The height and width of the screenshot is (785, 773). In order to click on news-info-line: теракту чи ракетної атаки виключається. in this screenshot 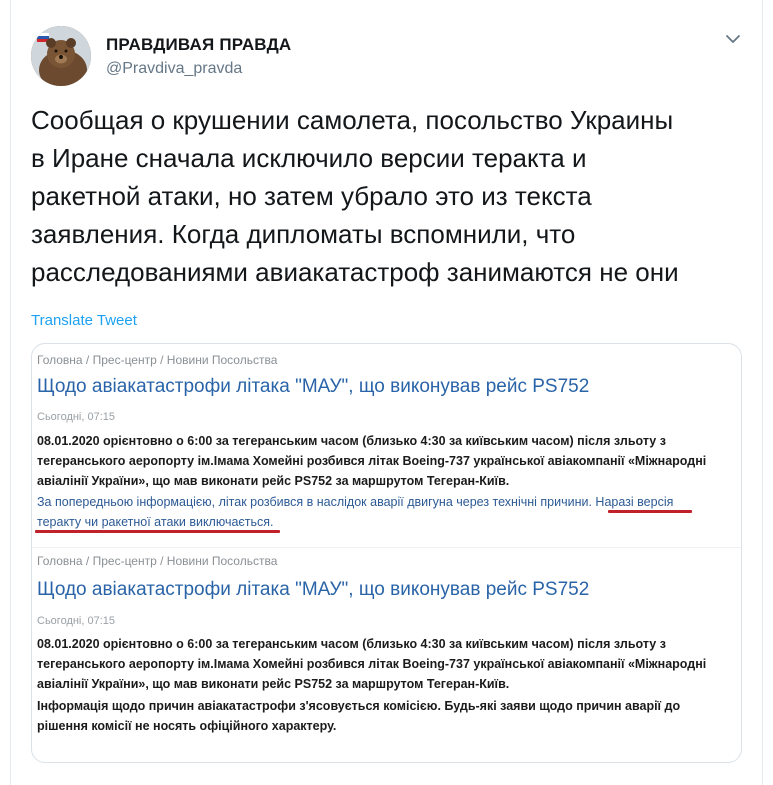, I will do `click(155, 522)`.